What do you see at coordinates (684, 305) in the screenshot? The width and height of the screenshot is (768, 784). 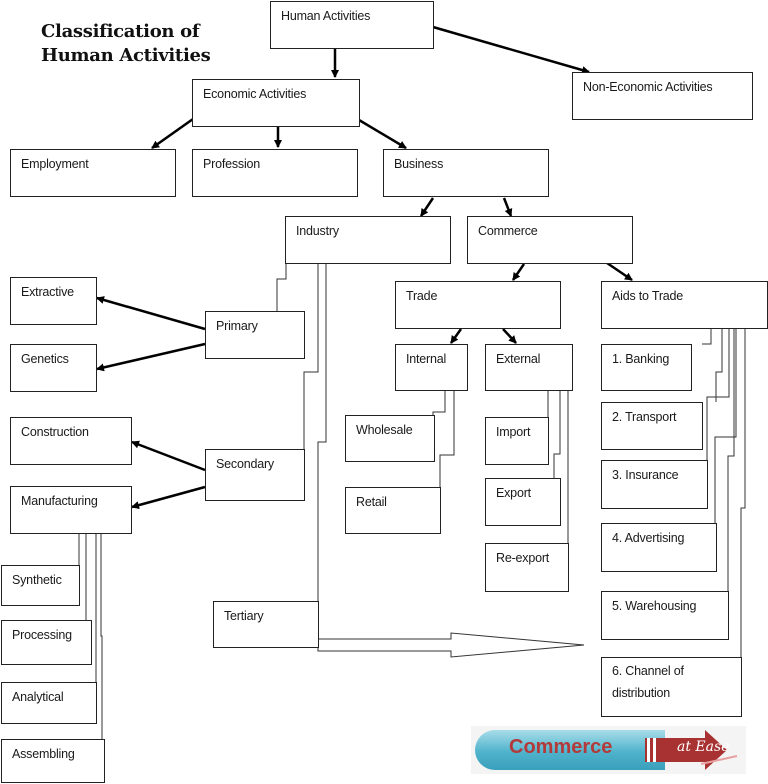 I see `node-aids-to-trade: Aids to Trade` at bounding box center [684, 305].